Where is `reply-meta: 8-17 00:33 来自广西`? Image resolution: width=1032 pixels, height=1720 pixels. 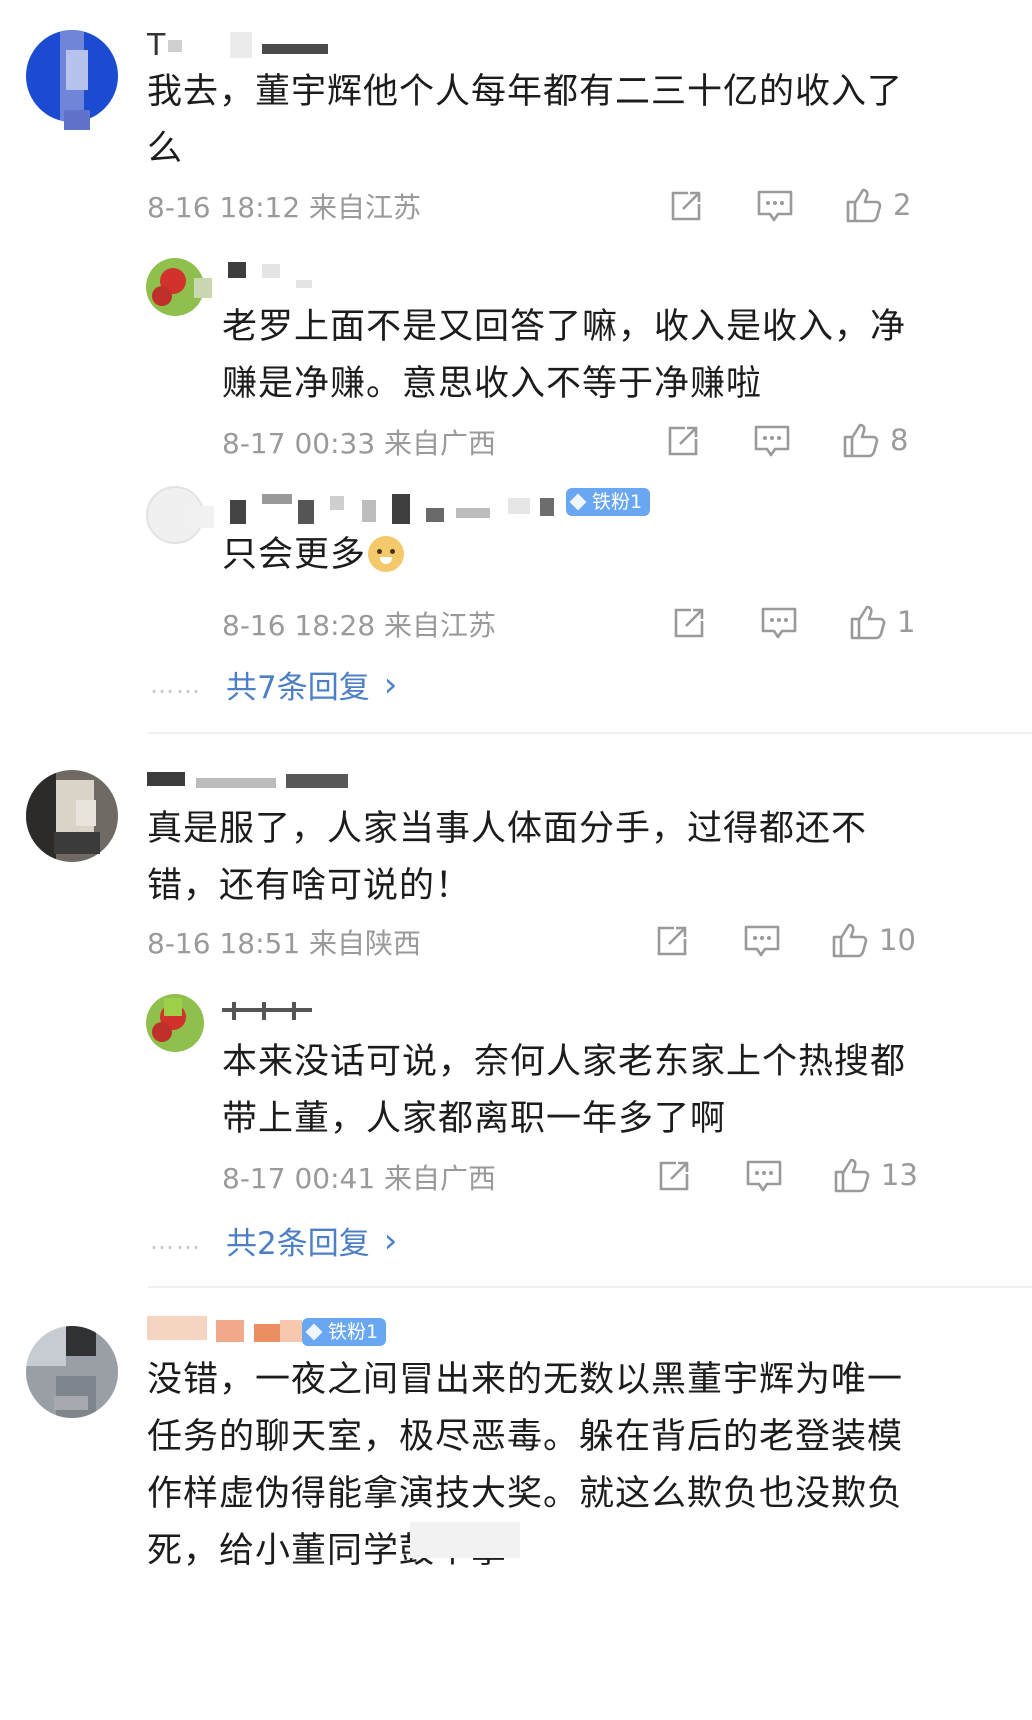 reply-meta: 8-17 00:33 来自广西 is located at coordinates (359, 443).